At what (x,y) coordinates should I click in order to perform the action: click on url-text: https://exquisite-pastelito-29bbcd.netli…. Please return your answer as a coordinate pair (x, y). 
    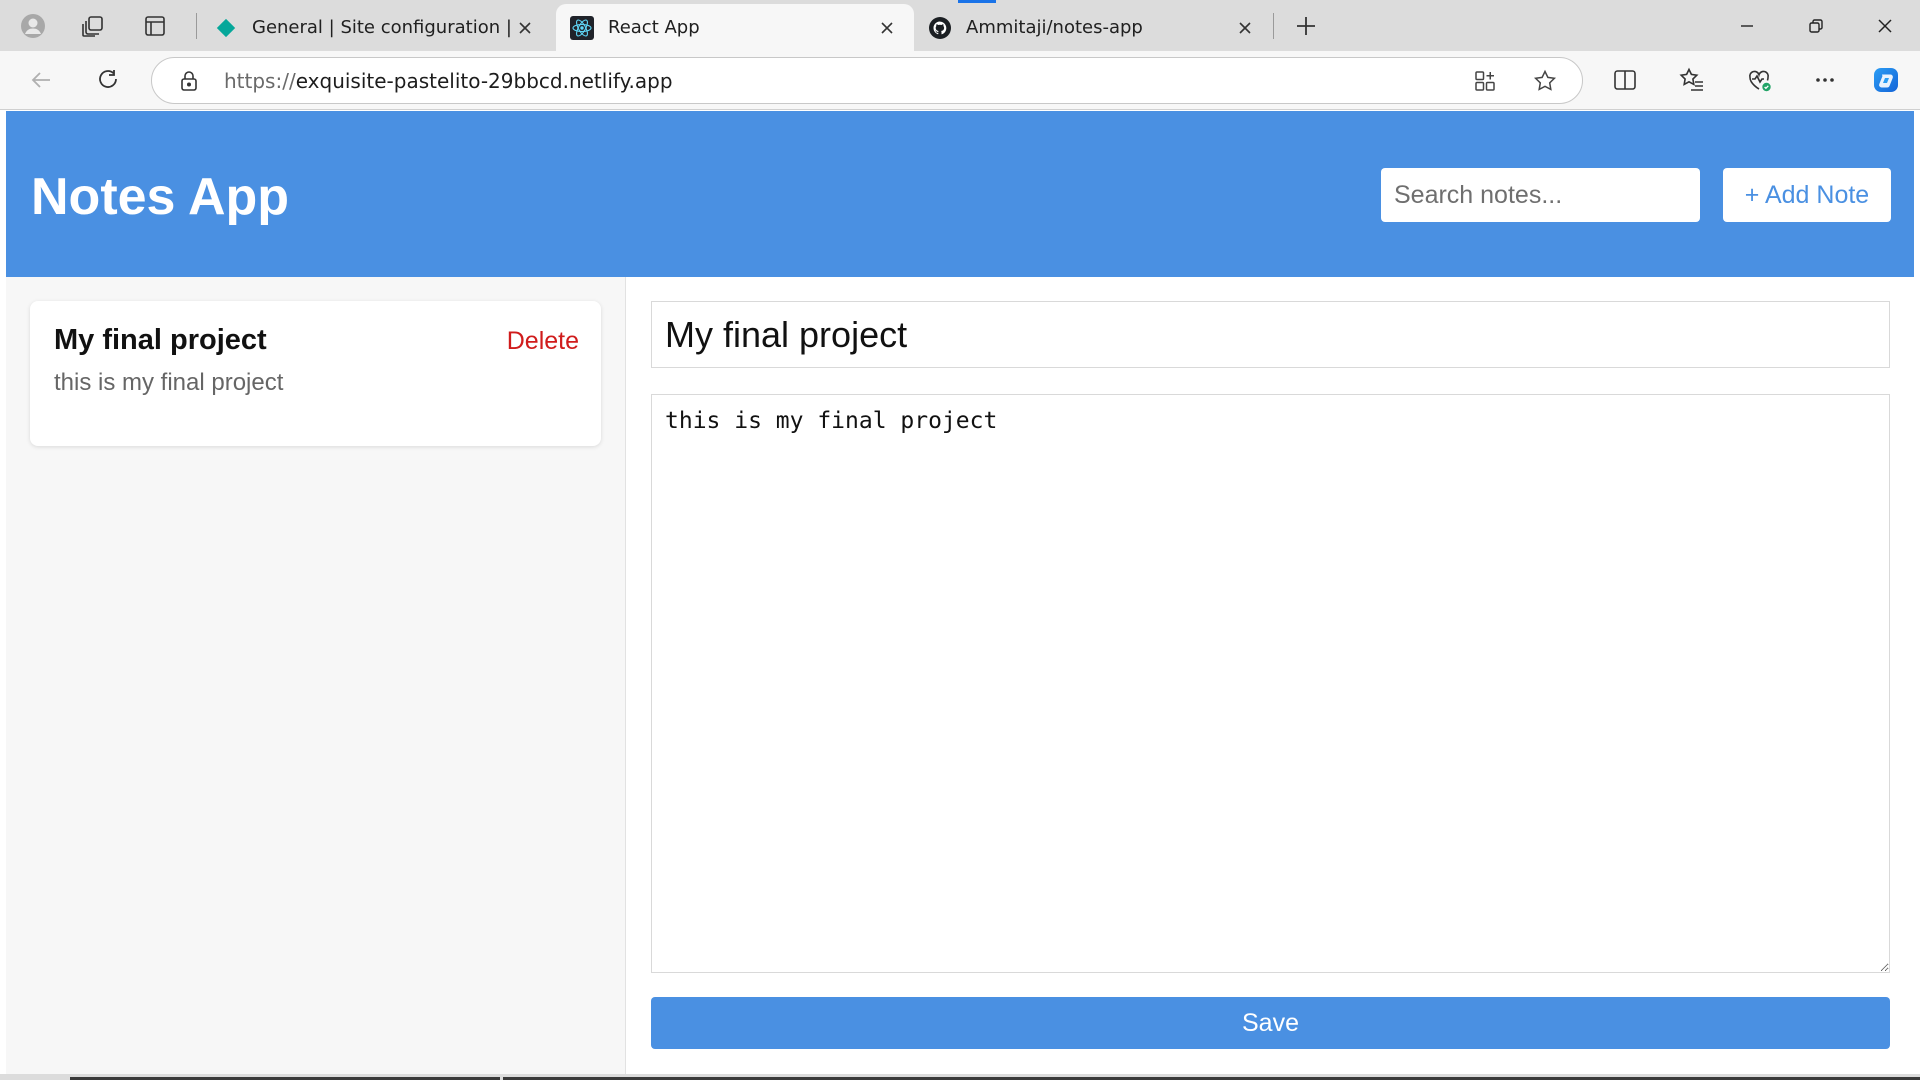
    Looking at the image, I should click on (448, 81).